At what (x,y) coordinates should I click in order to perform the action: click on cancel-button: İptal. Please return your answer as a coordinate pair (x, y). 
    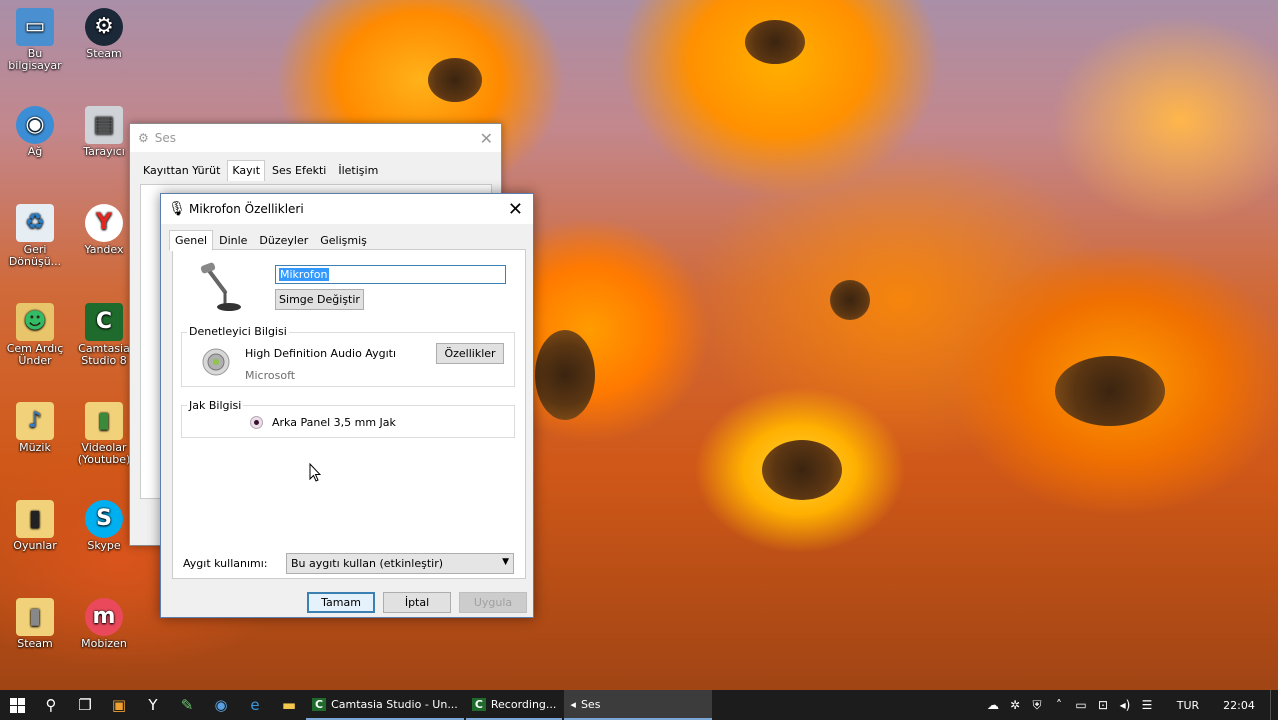
    Looking at the image, I should click on (417, 602).